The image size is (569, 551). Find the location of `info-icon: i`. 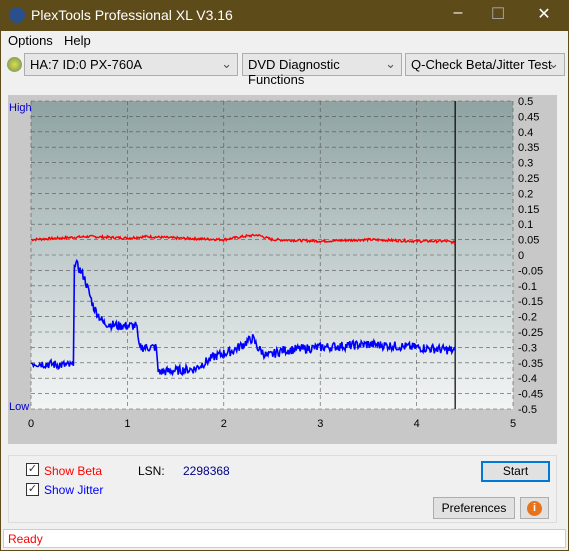

info-icon: i is located at coordinates (534, 508).